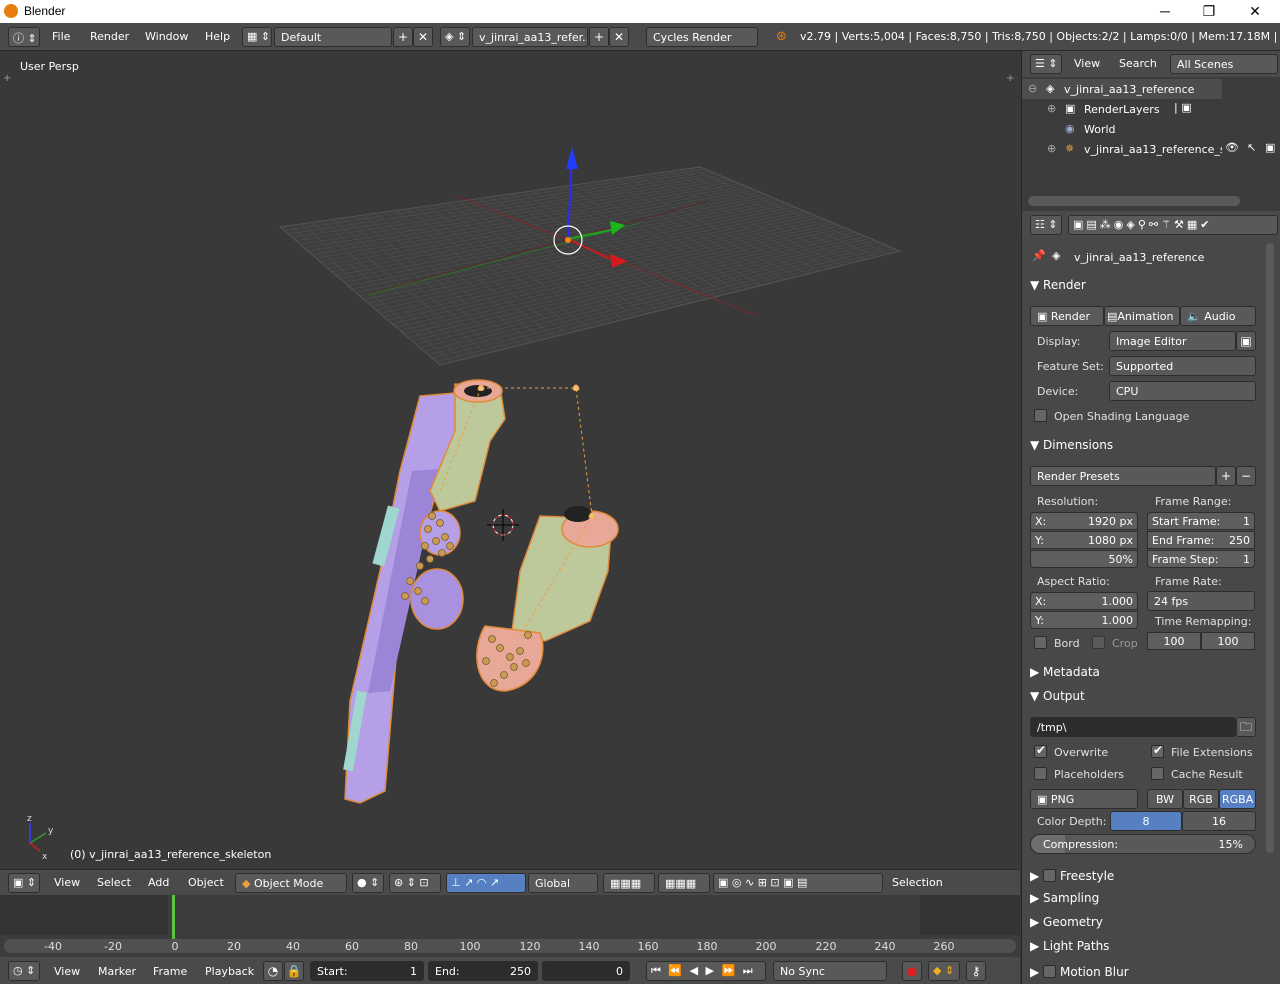 This screenshot has width=1280, height=984. What do you see at coordinates (1145, 448) in the screenshot?
I see `dimensions-panel-header: ▼ Dimensions` at bounding box center [1145, 448].